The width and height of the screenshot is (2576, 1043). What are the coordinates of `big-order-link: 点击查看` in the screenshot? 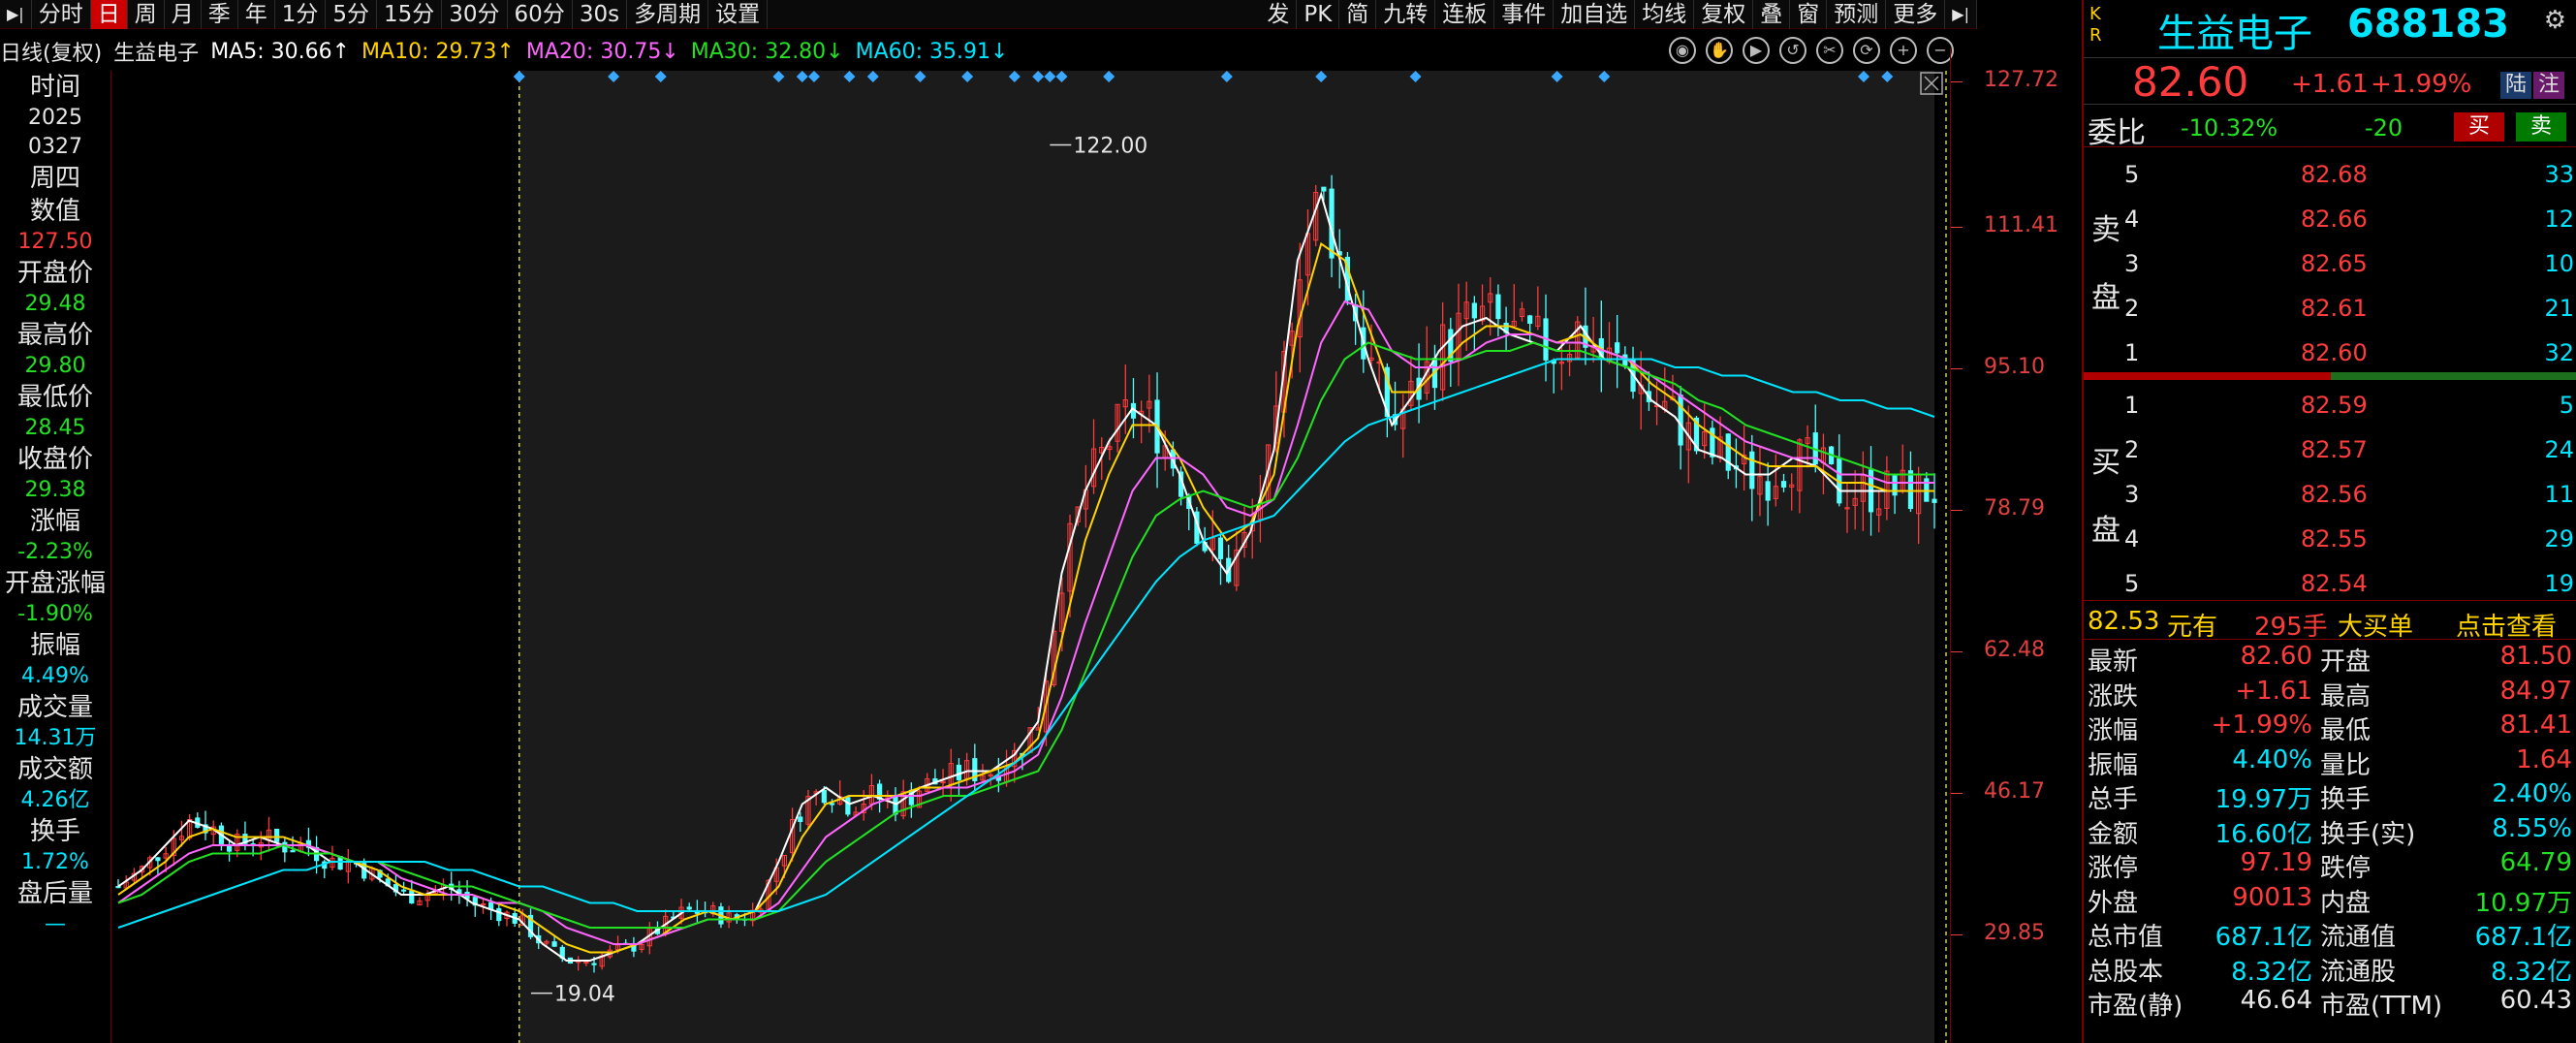 It's located at (2506, 625).